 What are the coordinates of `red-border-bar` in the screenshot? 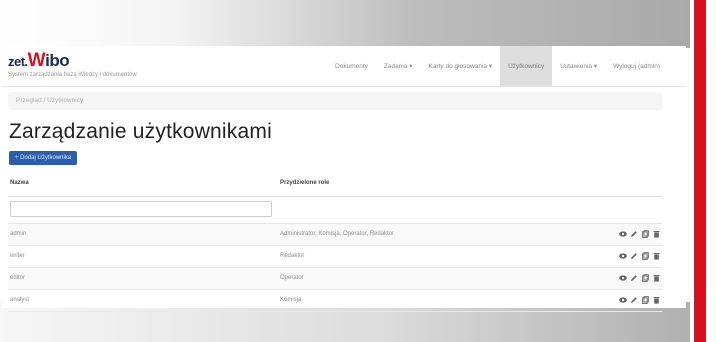 It's located at (700, 171).